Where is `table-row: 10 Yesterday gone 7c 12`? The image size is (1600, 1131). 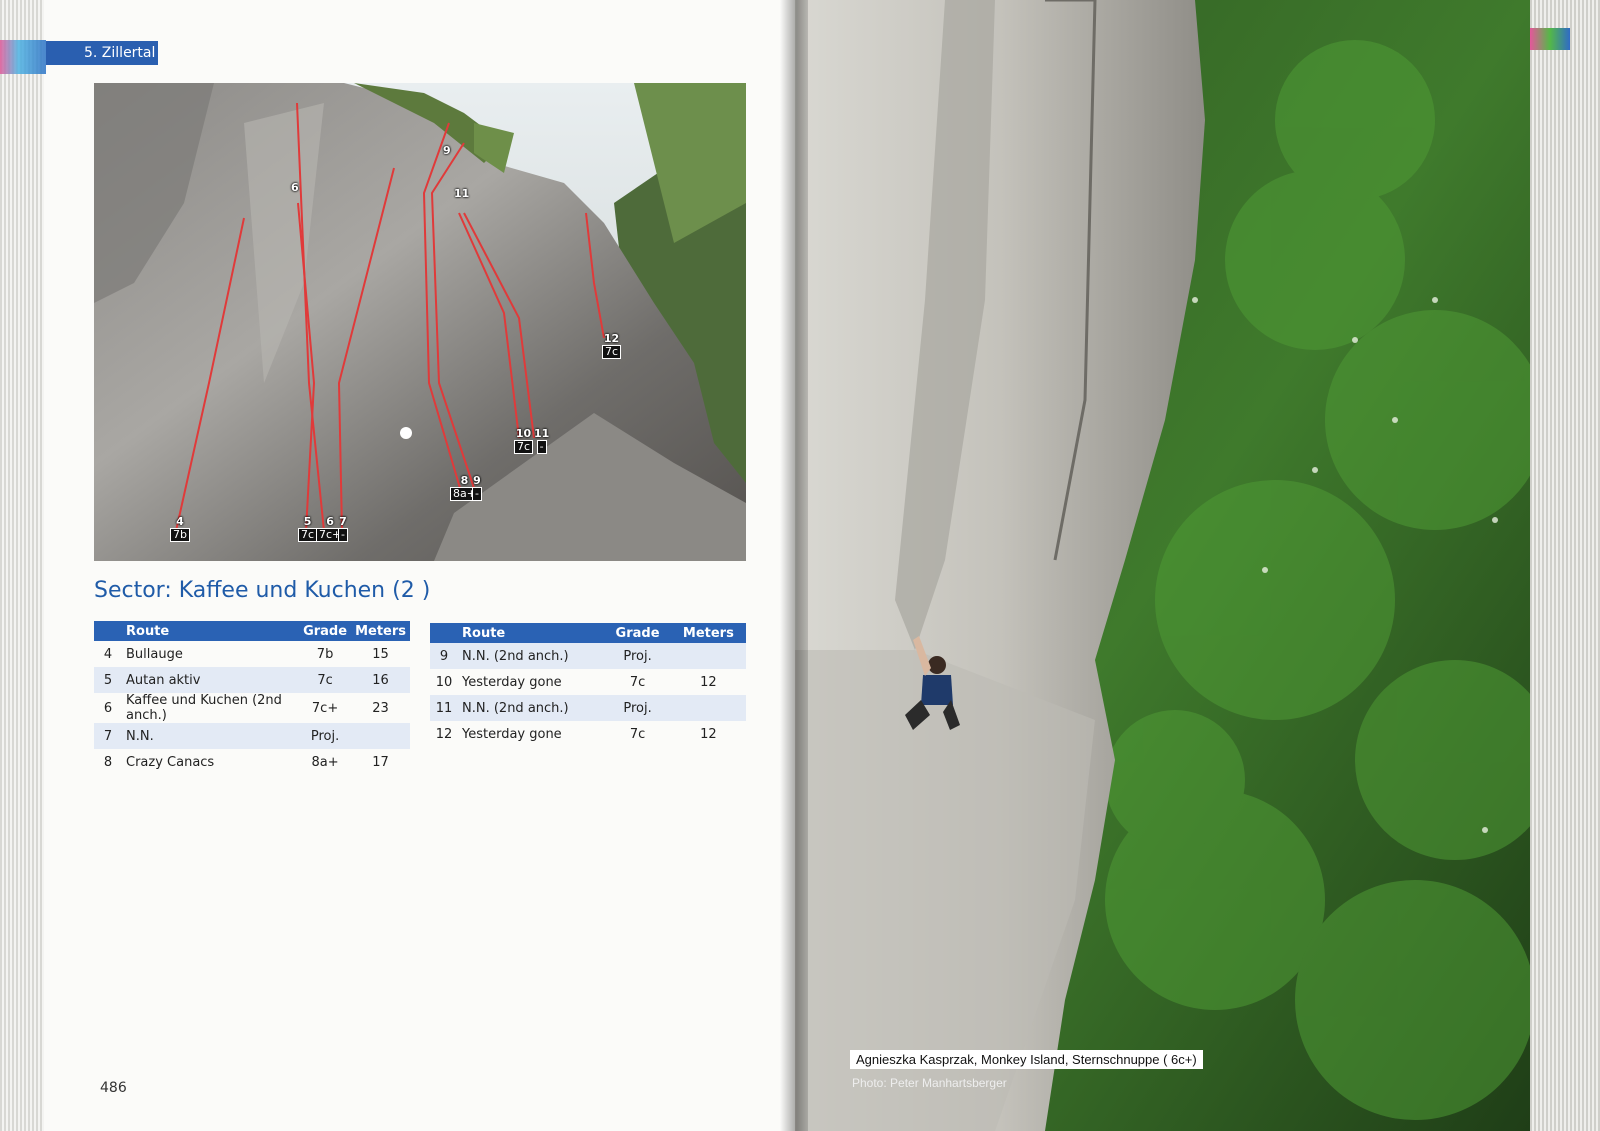
table-row: 10 Yesterday gone 7c 12 is located at coordinates (576, 682).